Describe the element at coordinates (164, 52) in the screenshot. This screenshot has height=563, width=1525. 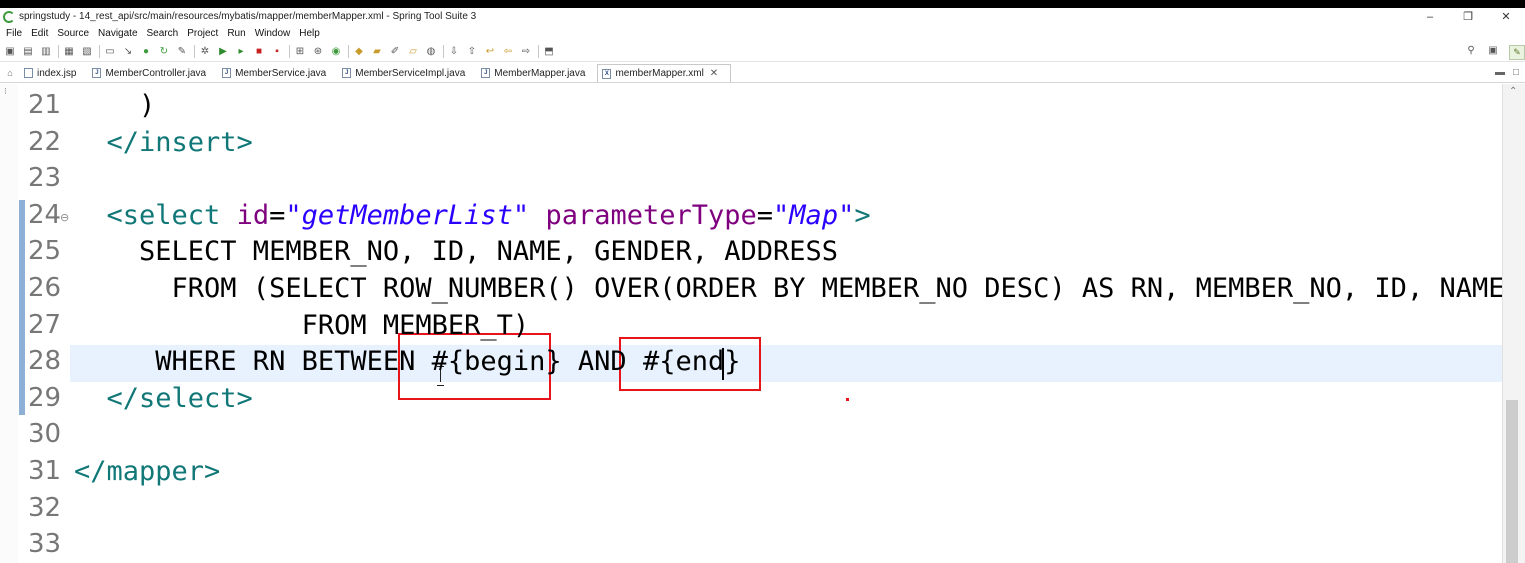
I see `refresh-icon: ↻` at that location.